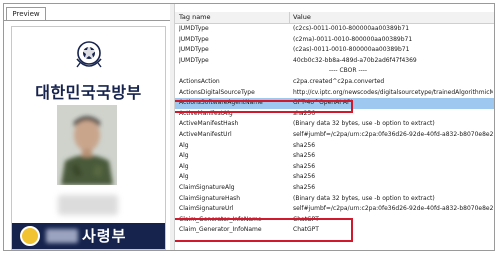 The image size is (500, 256). What do you see at coordinates (289, 17) in the screenshot?
I see `column-divider` at bounding box center [289, 17].